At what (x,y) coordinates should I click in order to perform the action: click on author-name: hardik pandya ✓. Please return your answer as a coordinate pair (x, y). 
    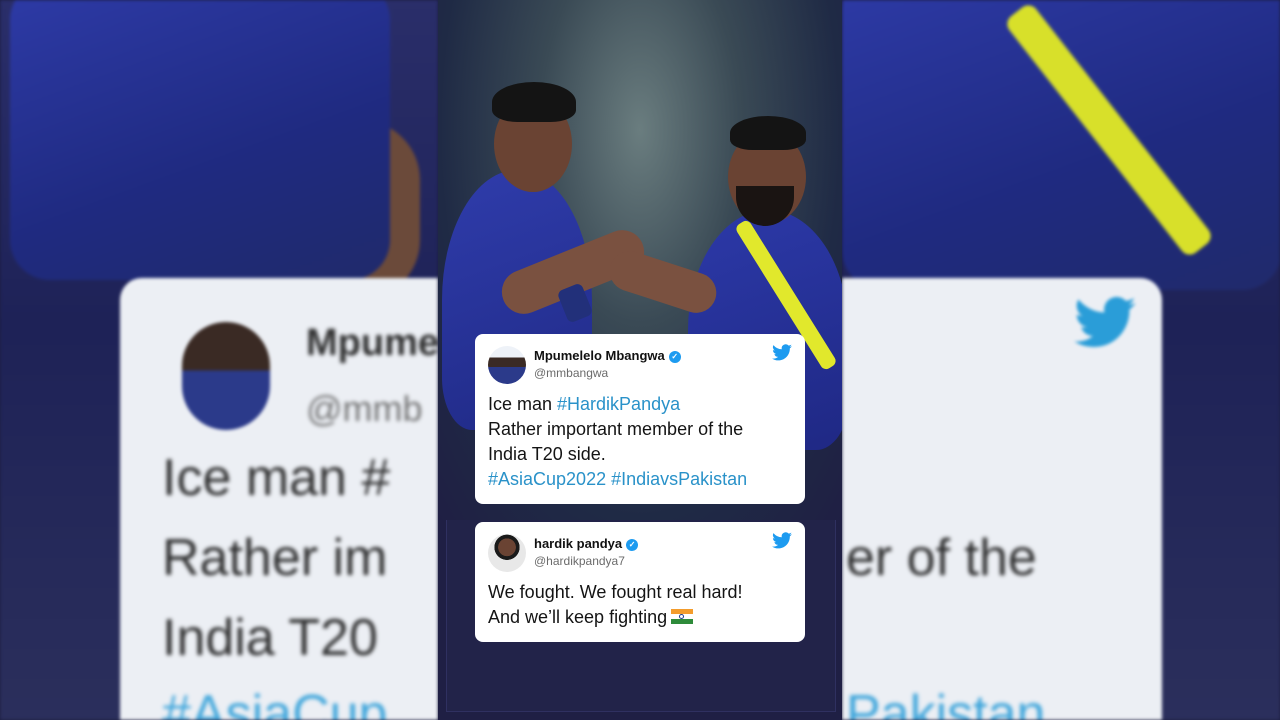
    Looking at the image, I should click on (586, 543).